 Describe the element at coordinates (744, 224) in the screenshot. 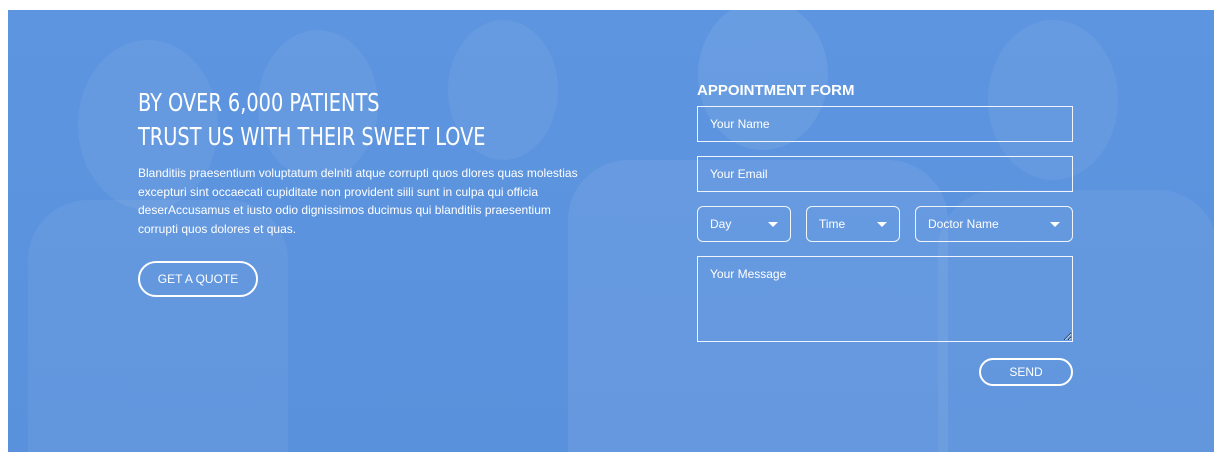

I see `day-select: Day` at that location.